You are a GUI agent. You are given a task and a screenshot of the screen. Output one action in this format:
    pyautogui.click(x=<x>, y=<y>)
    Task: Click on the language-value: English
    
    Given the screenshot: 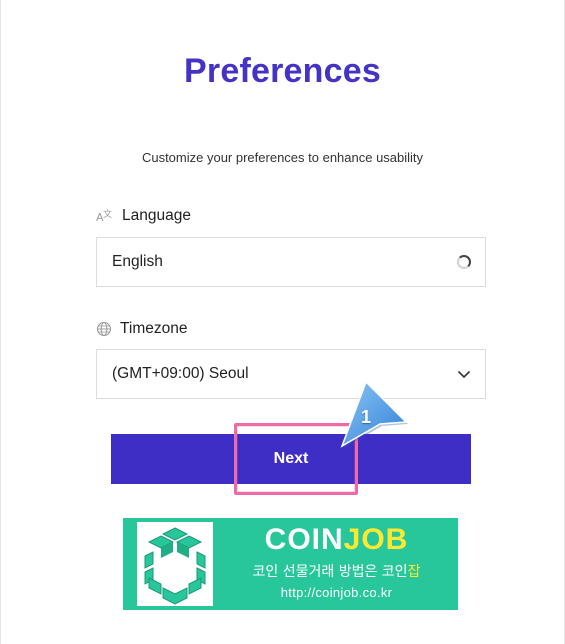 What is the action you would take?
    pyautogui.click(x=137, y=261)
    